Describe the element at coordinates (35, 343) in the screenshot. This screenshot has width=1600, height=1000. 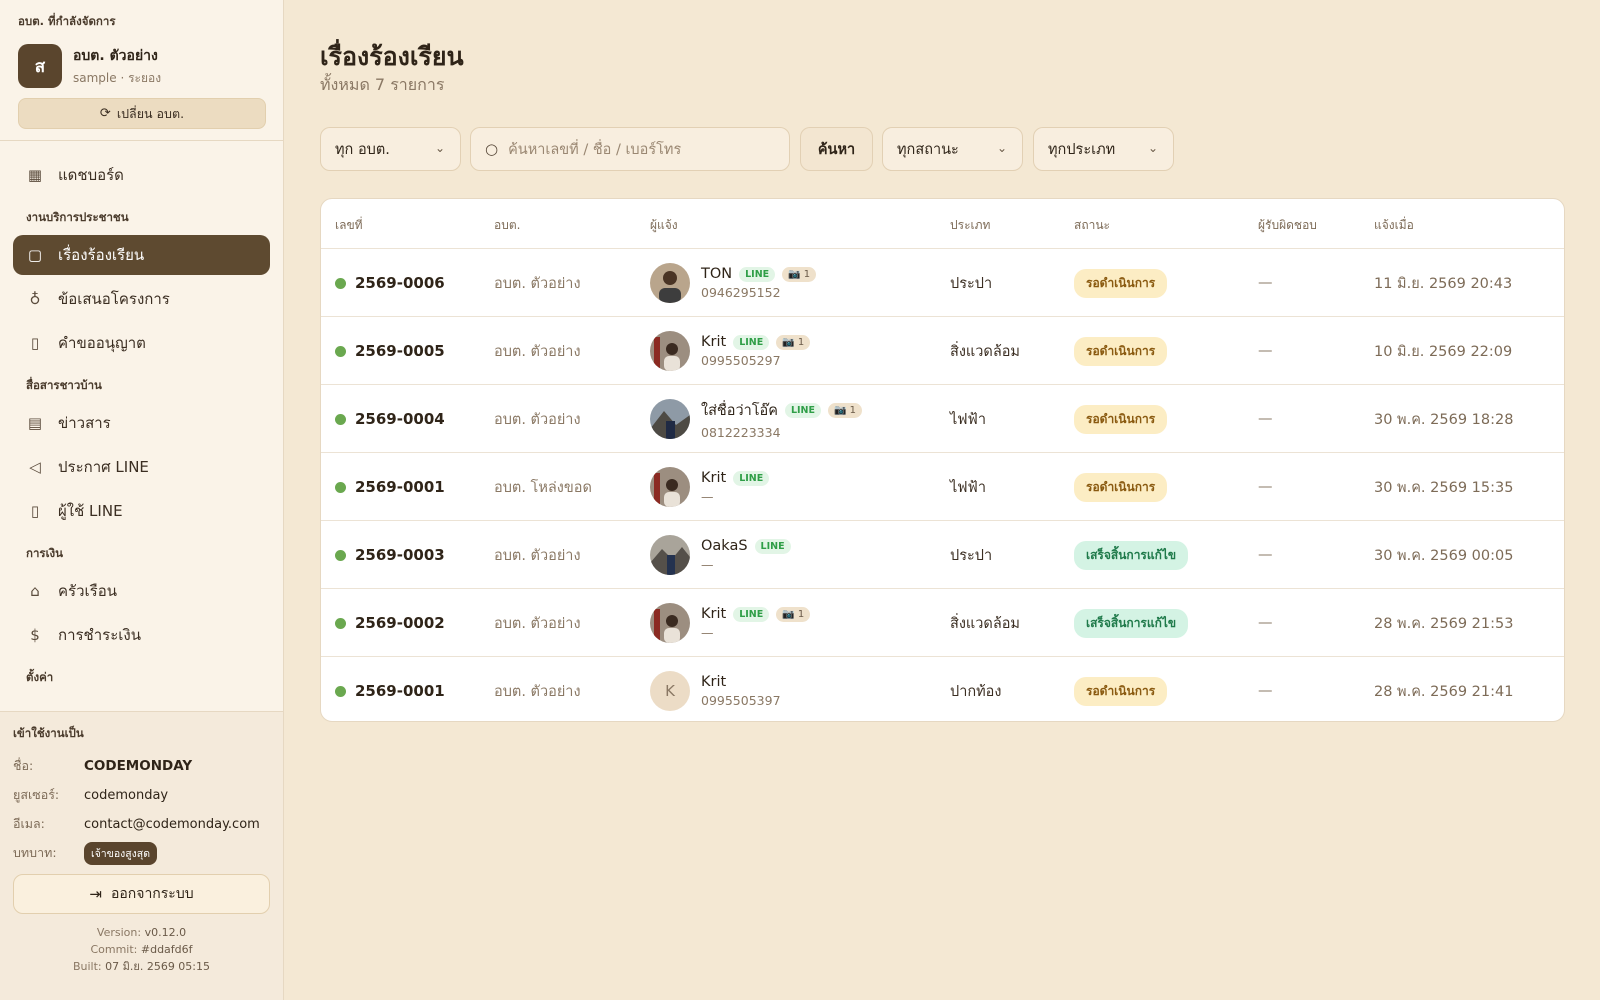
I see `document-icon: ▯` at that location.